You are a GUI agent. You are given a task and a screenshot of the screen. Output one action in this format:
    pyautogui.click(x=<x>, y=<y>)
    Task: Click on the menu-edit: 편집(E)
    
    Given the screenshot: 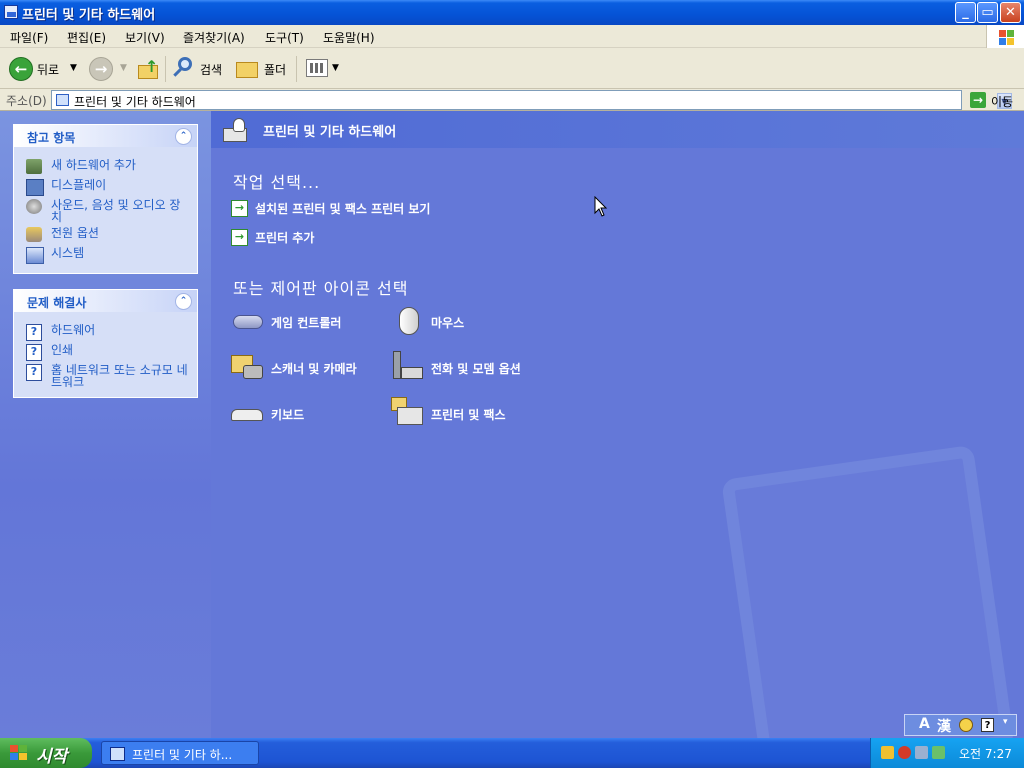 What is the action you would take?
    pyautogui.click(x=86, y=37)
    